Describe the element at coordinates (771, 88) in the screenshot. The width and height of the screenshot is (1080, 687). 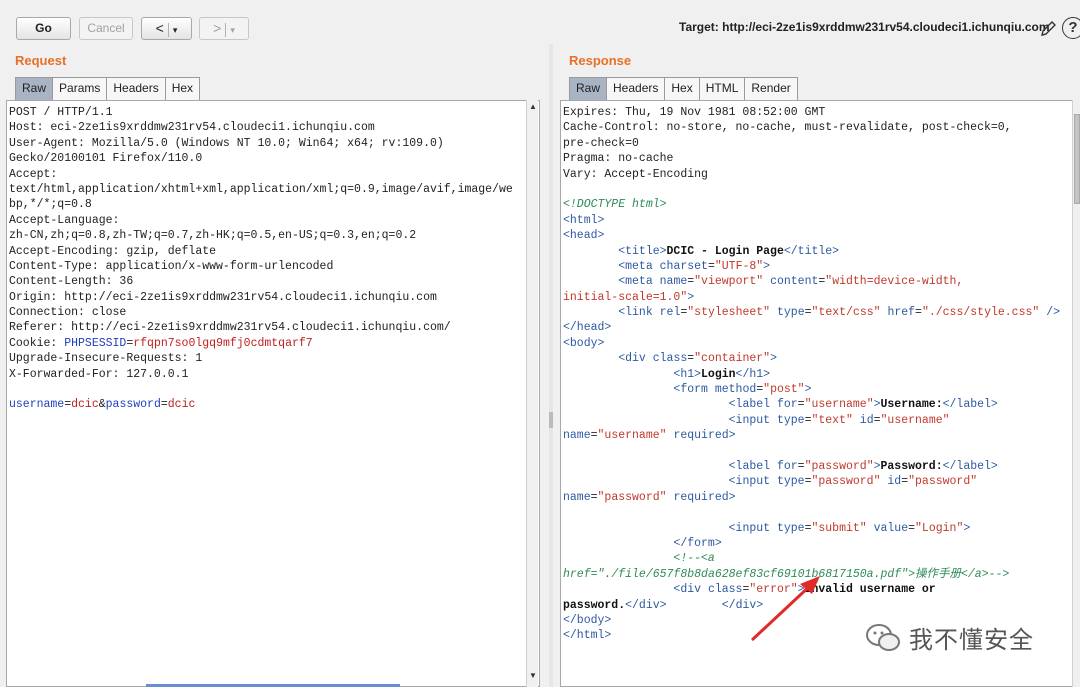
I see `tab-render: Render` at that location.